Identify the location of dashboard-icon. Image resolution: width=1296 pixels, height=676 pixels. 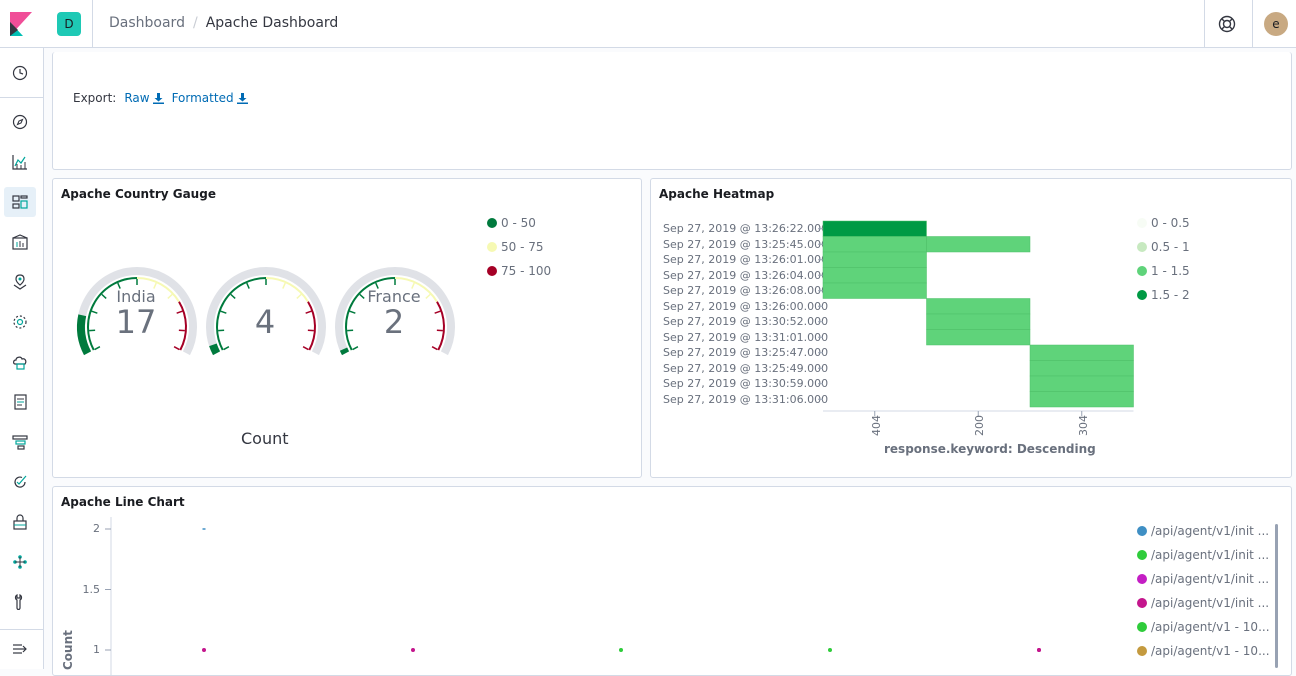
(20, 202).